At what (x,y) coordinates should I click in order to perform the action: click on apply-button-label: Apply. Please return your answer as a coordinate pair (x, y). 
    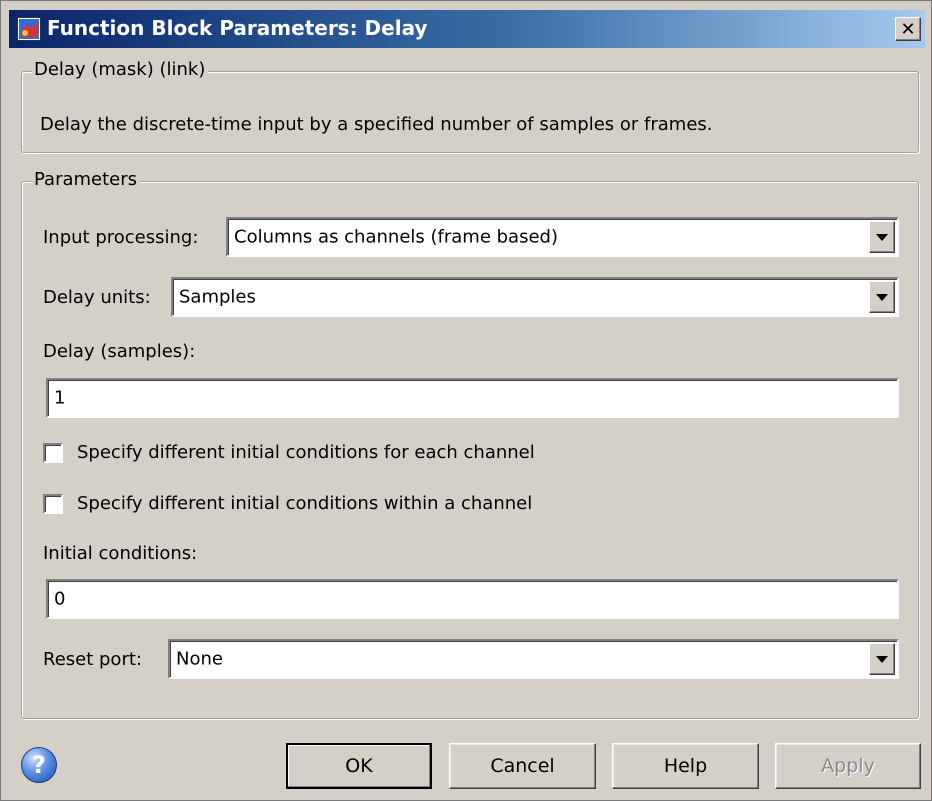
    Looking at the image, I should click on (848, 766).